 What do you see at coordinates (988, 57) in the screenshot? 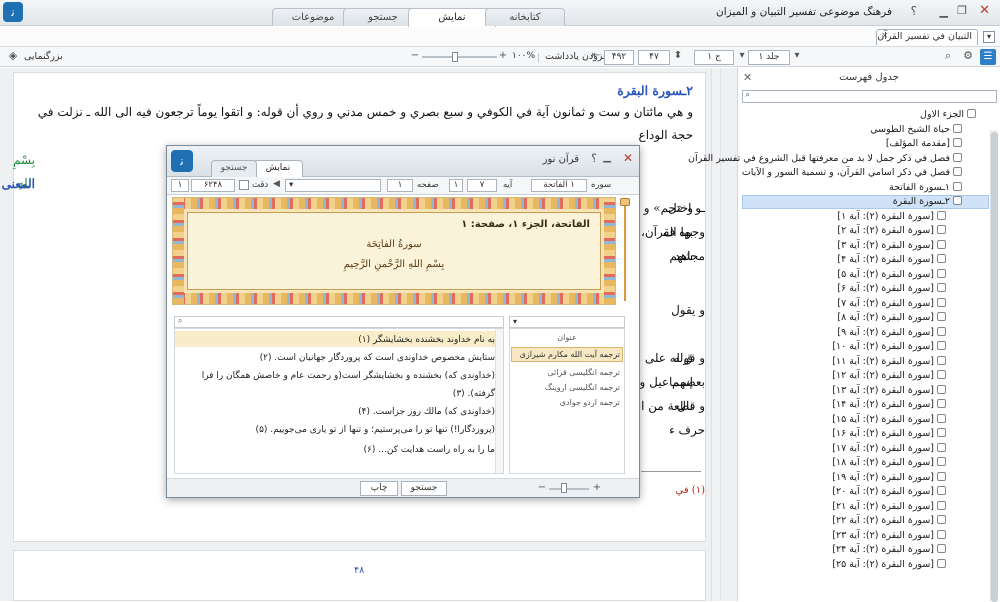
I see `toc-toggle-icon: ☰` at bounding box center [988, 57].